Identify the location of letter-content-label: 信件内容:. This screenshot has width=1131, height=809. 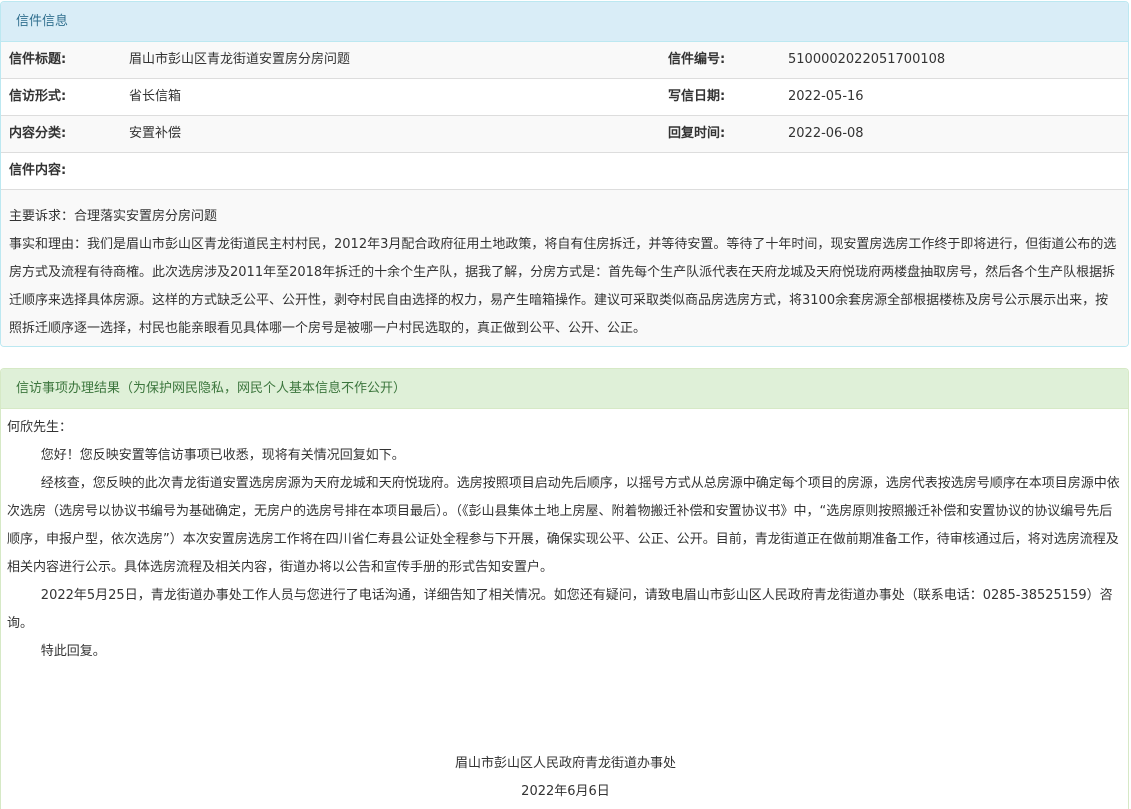
(38, 170).